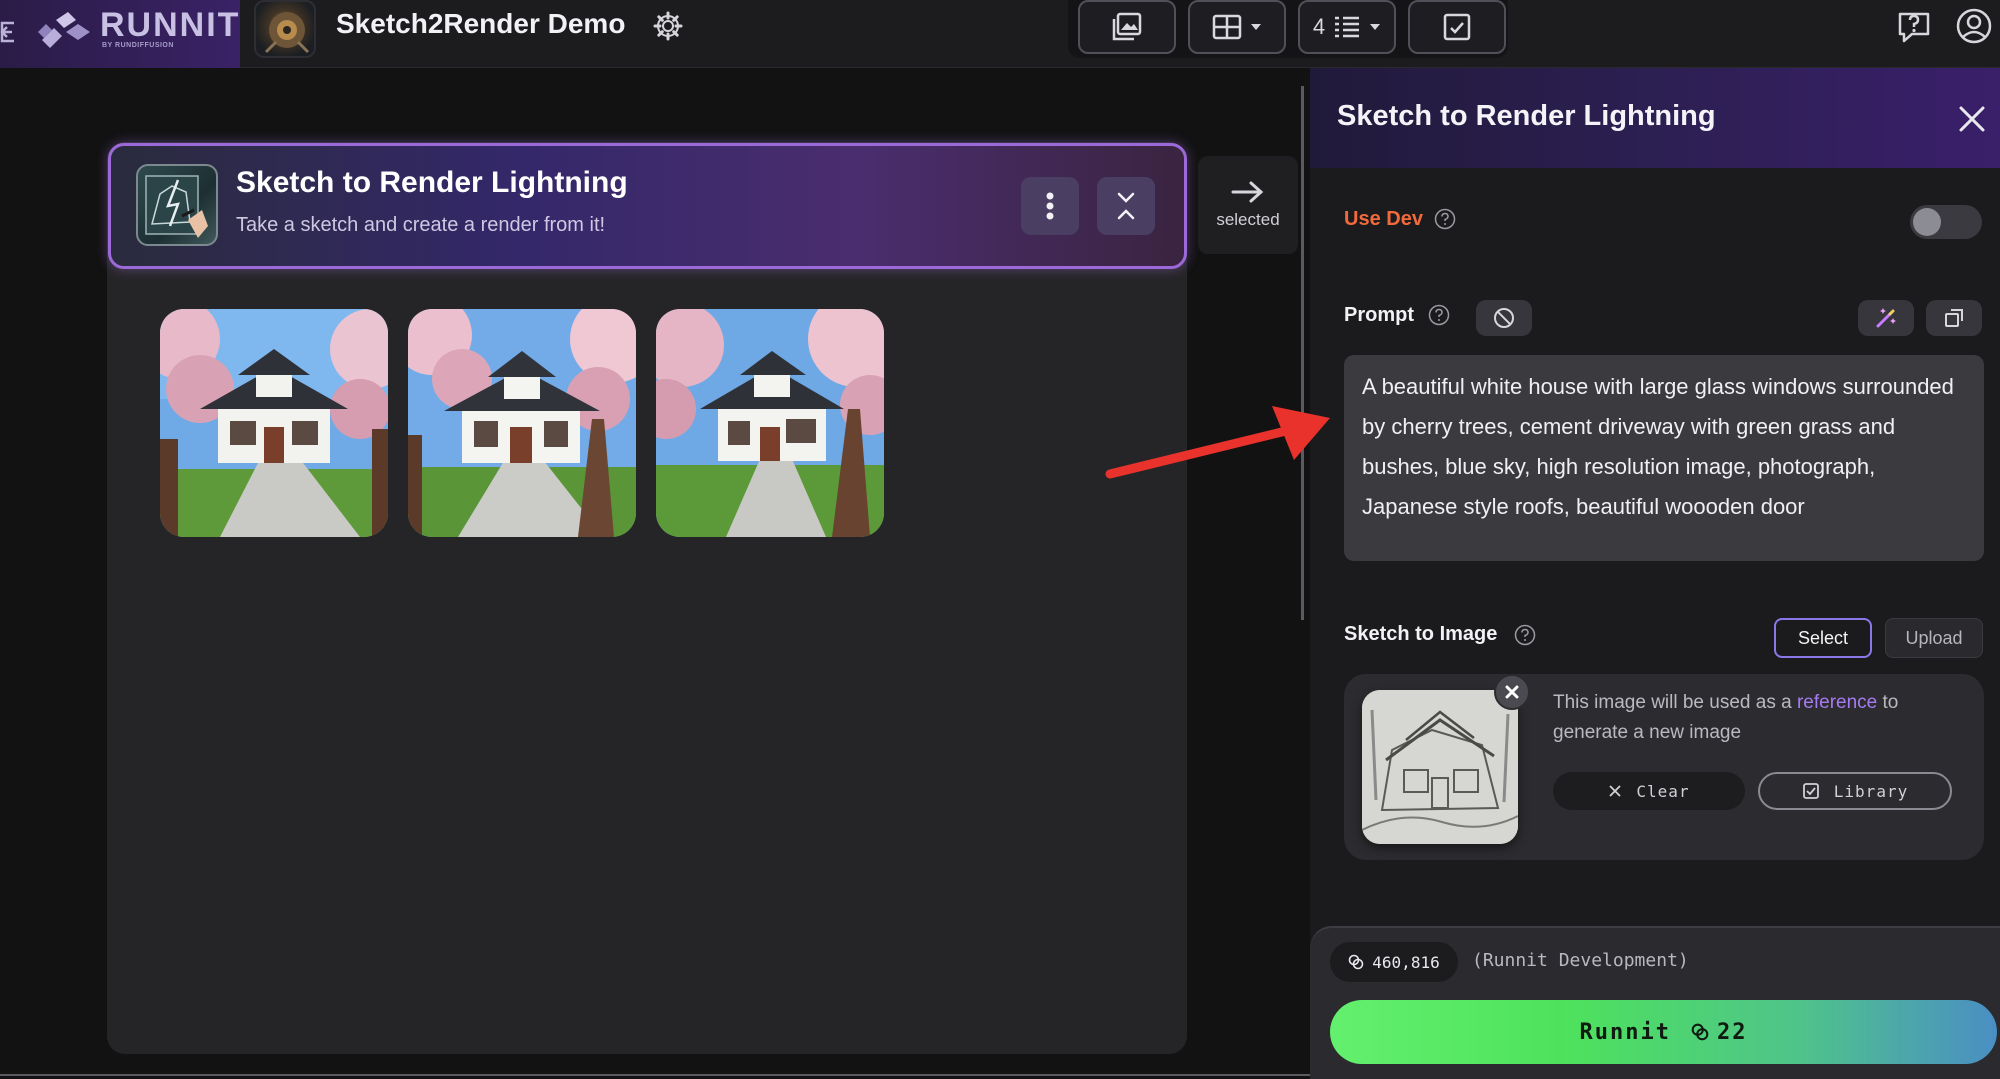  I want to click on annotation-arrow-icon, so click(1220, 440).